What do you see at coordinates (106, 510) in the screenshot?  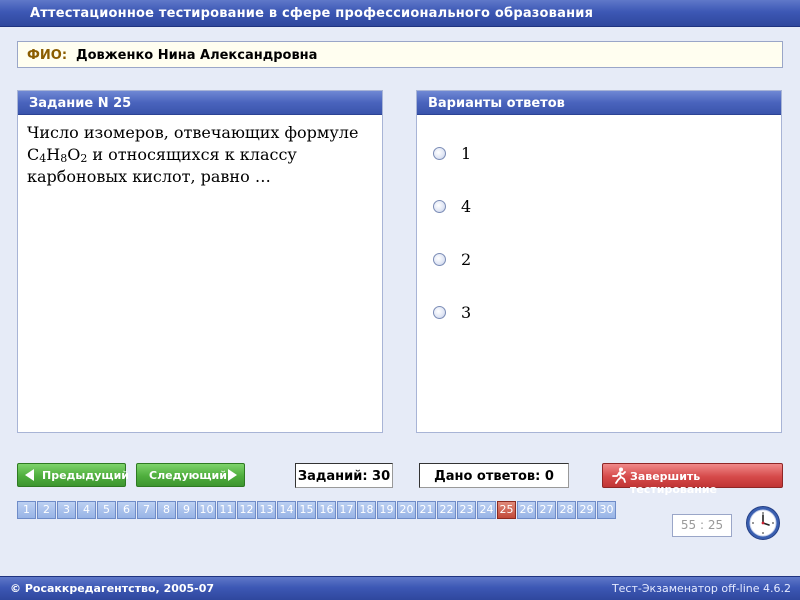 I see `page-button: 5` at bounding box center [106, 510].